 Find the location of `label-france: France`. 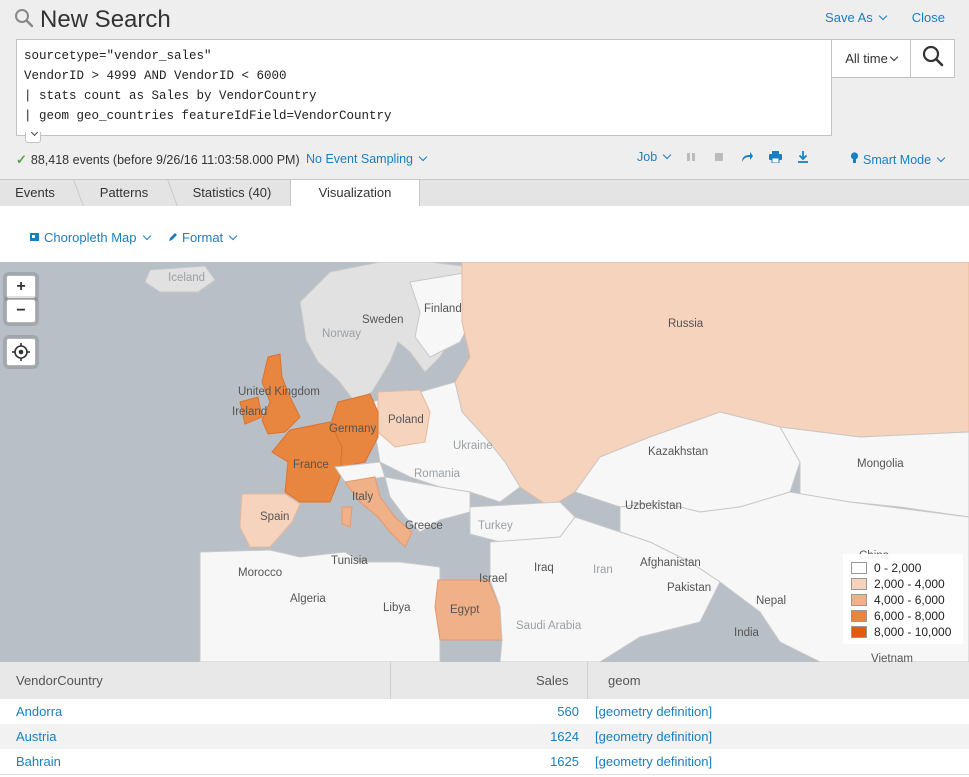

label-france: France is located at coordinates (311, 465).